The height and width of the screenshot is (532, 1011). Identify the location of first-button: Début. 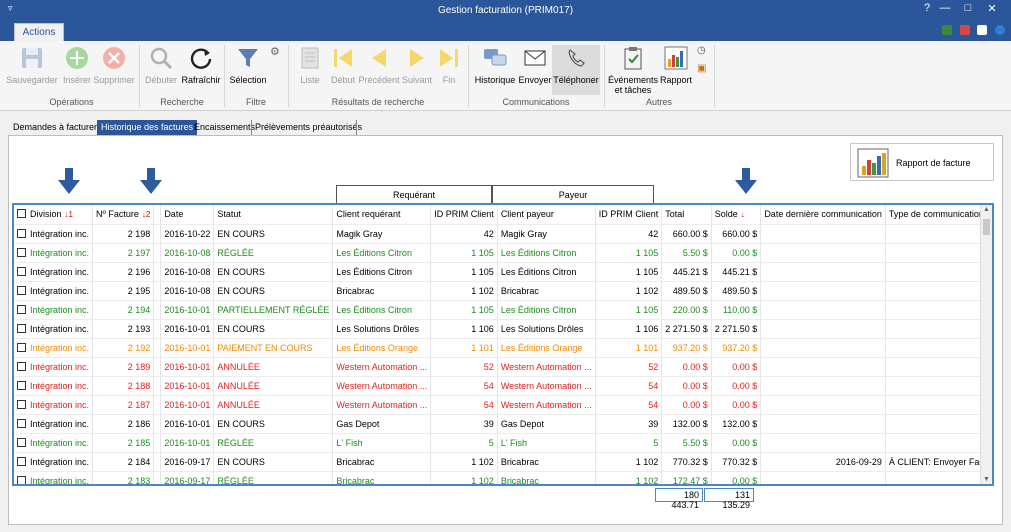
(343, 65).